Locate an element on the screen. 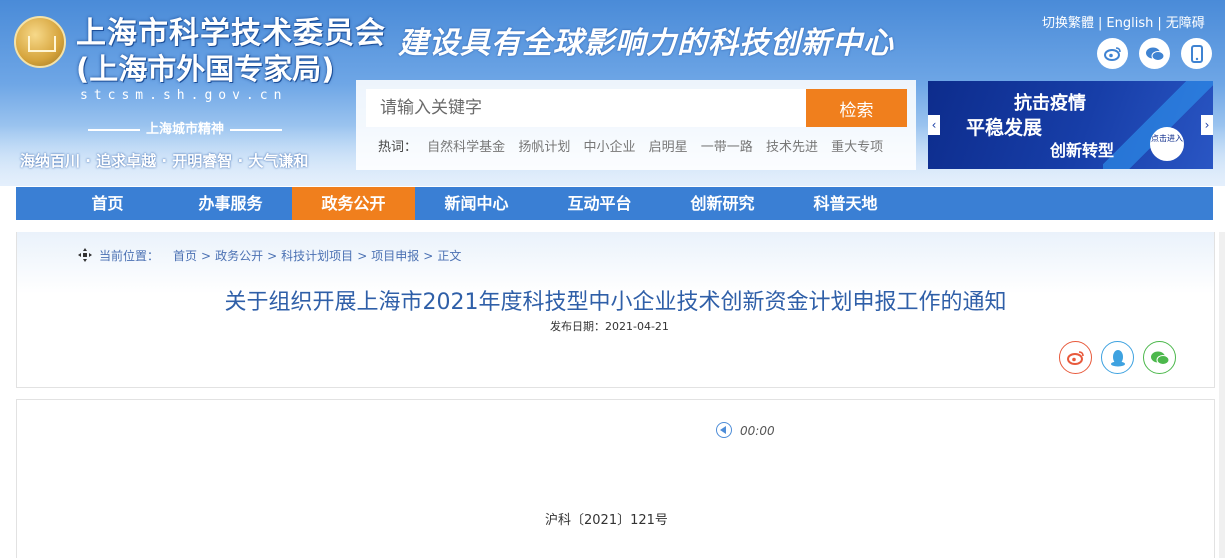  search-input is located at coordinates (586, 108).